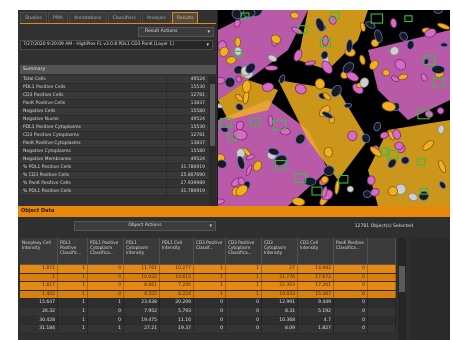 The image size is (453, 340). What do you see at coordinates (280, 277) in the screenshot?
I see `table-cell: 21.776` at bounding box center [280, 277].